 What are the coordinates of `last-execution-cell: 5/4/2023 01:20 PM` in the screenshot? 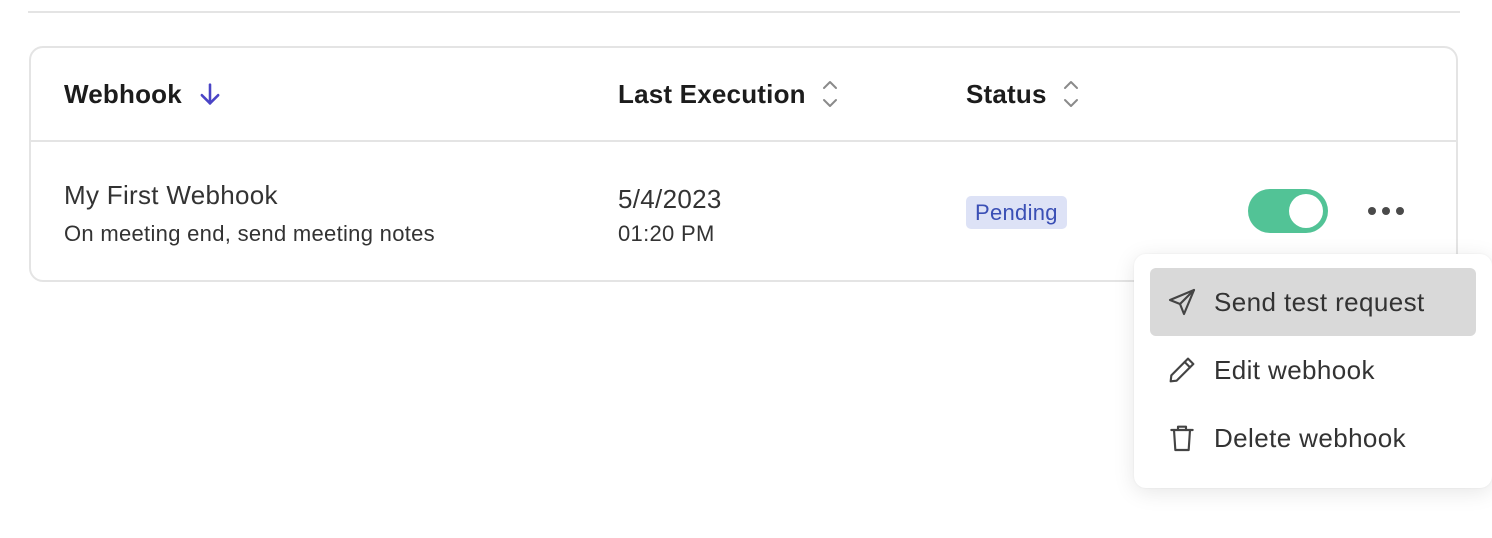 It's located at (670, 215).